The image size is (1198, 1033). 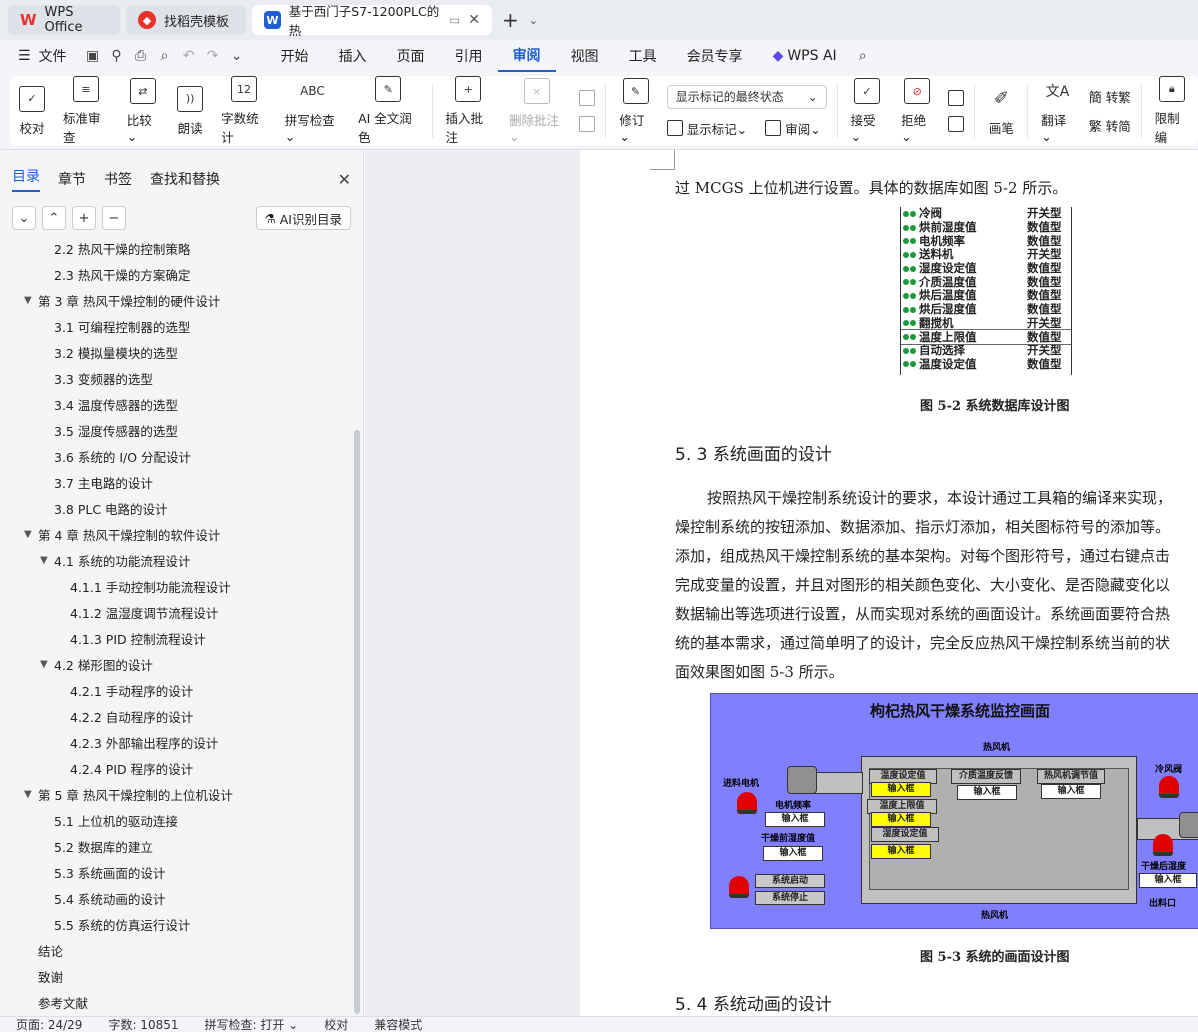 I want to click on toc-item: 参考文献, so click(x=56, y=1002).